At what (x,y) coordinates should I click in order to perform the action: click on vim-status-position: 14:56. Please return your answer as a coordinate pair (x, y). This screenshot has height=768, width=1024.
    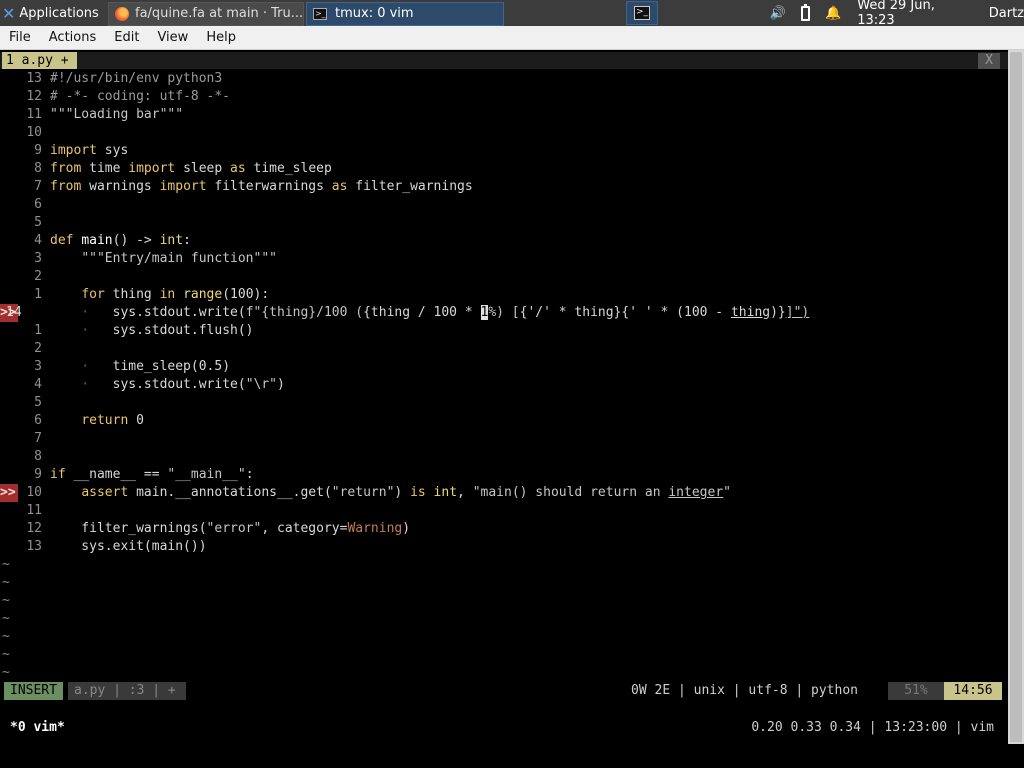
    Looking at the image, I should click on (973, 691).